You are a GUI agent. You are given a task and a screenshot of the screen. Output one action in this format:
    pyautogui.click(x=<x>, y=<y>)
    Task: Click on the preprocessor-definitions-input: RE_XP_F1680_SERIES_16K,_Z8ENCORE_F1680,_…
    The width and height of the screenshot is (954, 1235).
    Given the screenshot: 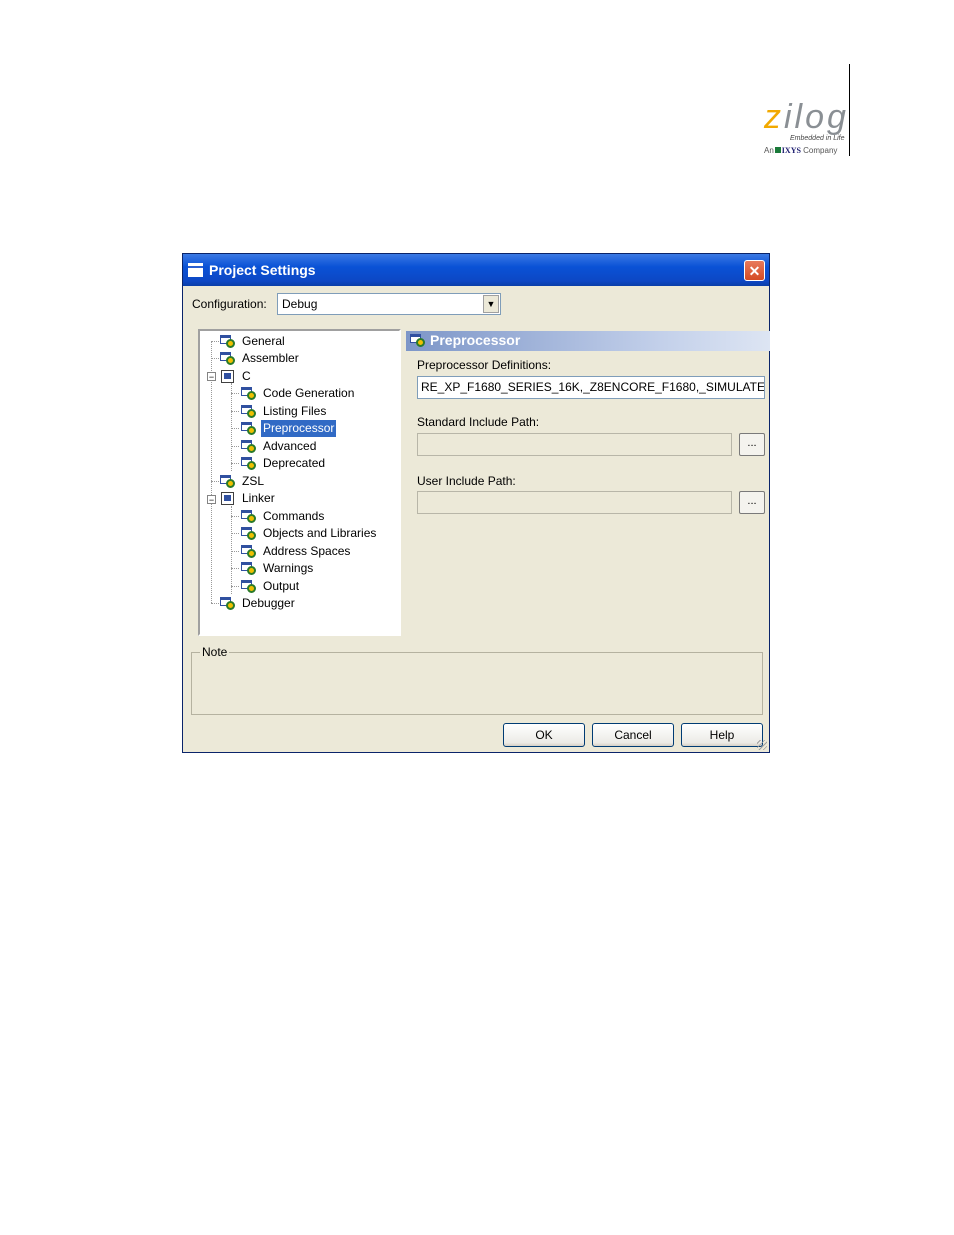 What is the action you would take?
    pyautogui.click(x=591, y=387)
    